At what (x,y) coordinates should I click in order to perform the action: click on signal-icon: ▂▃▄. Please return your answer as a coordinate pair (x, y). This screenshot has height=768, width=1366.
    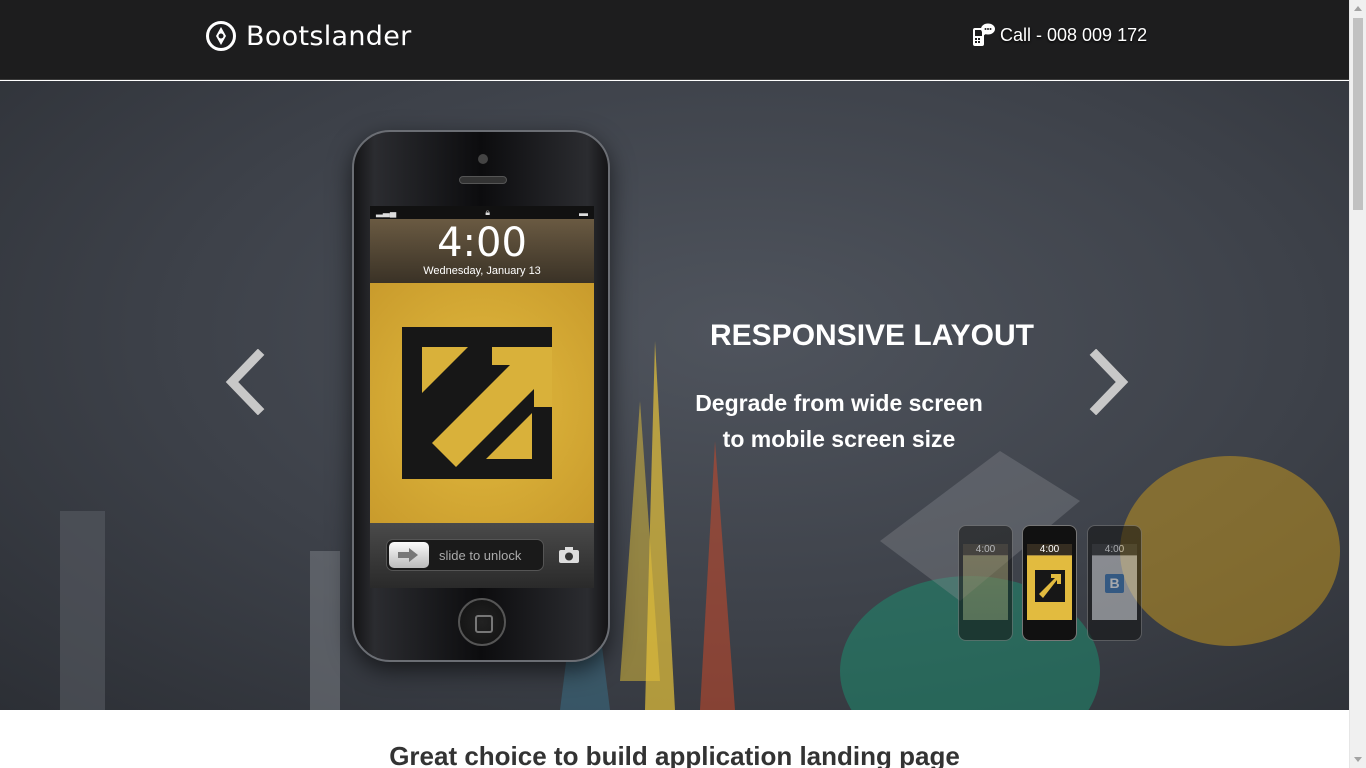
    Looking at the image, I should click on (386, 212).